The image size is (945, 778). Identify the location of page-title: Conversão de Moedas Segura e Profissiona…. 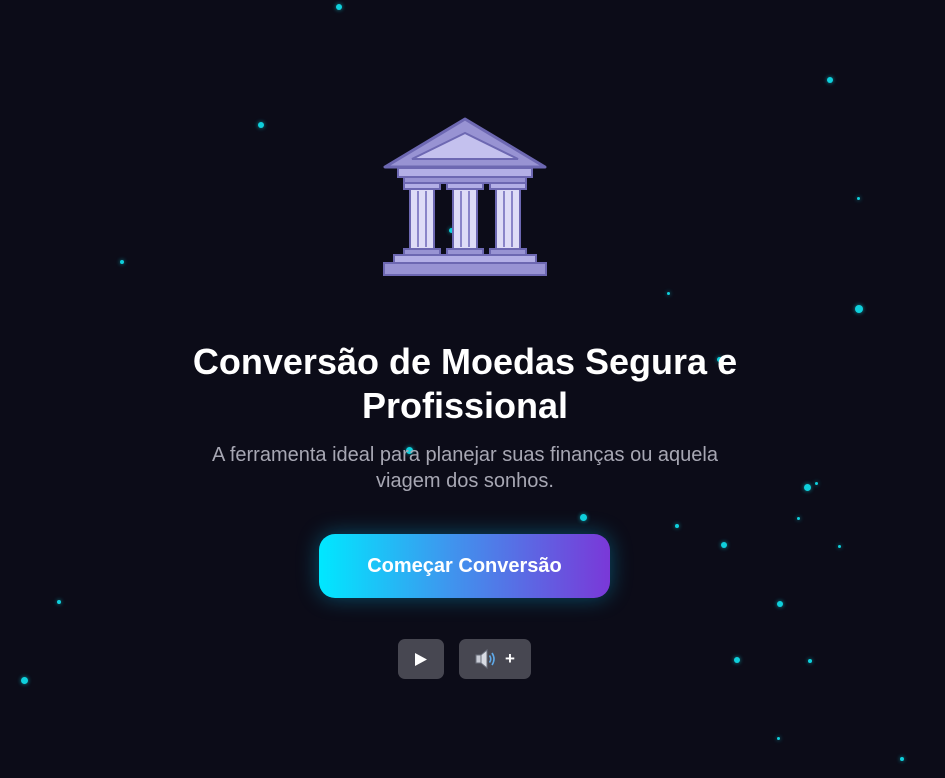
(465, 383).